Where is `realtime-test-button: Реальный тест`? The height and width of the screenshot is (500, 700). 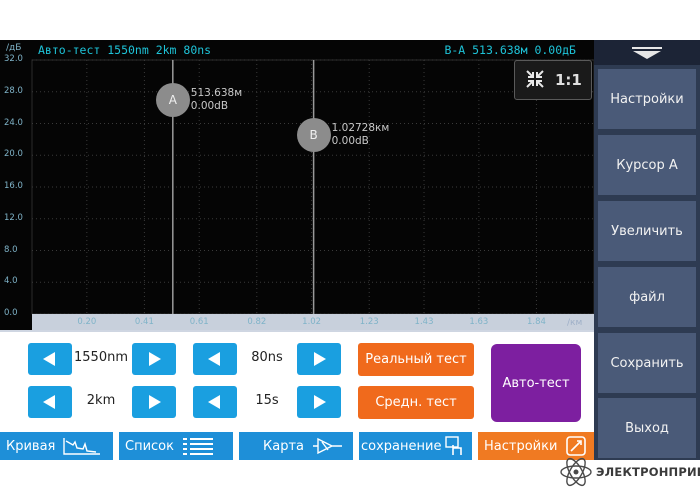 realtime-test-button: Реальный тест is located at coordinates (416, 359).